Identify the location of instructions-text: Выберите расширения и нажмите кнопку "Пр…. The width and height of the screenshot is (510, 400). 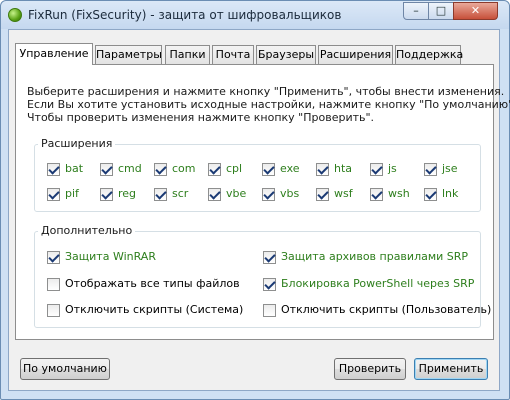
(268, 104).